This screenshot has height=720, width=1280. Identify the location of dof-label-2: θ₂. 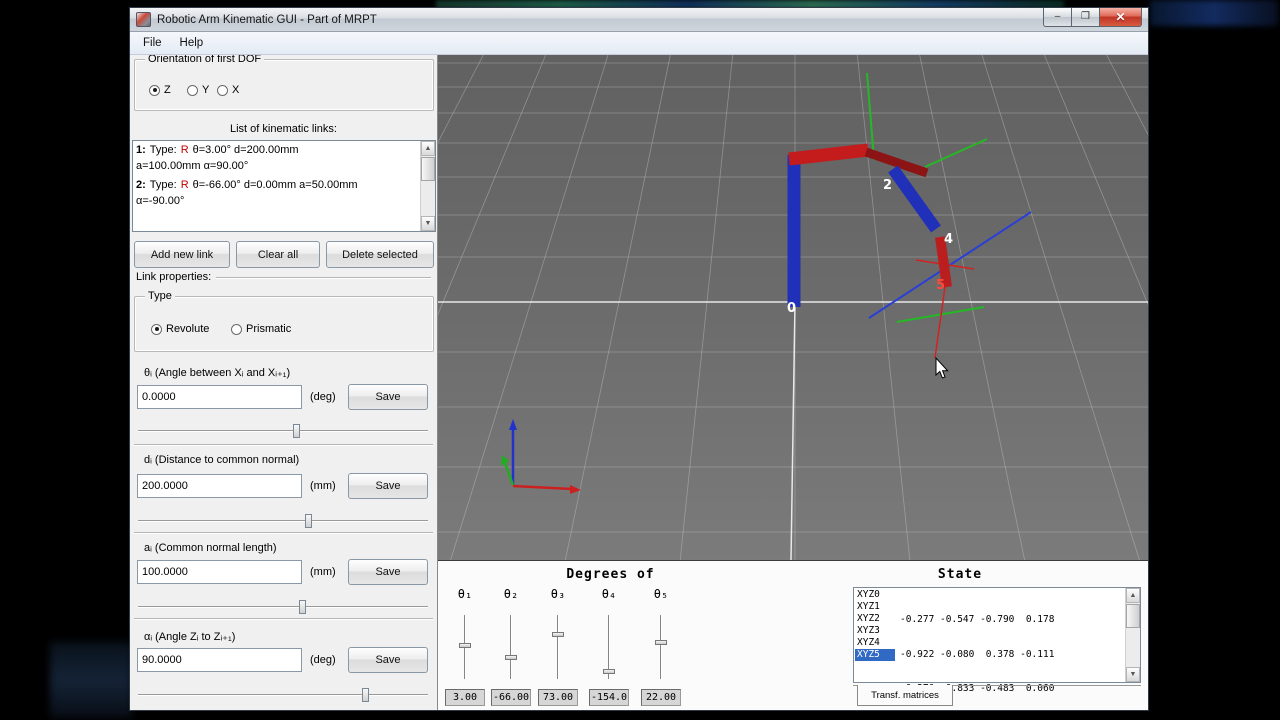
(511, 594).